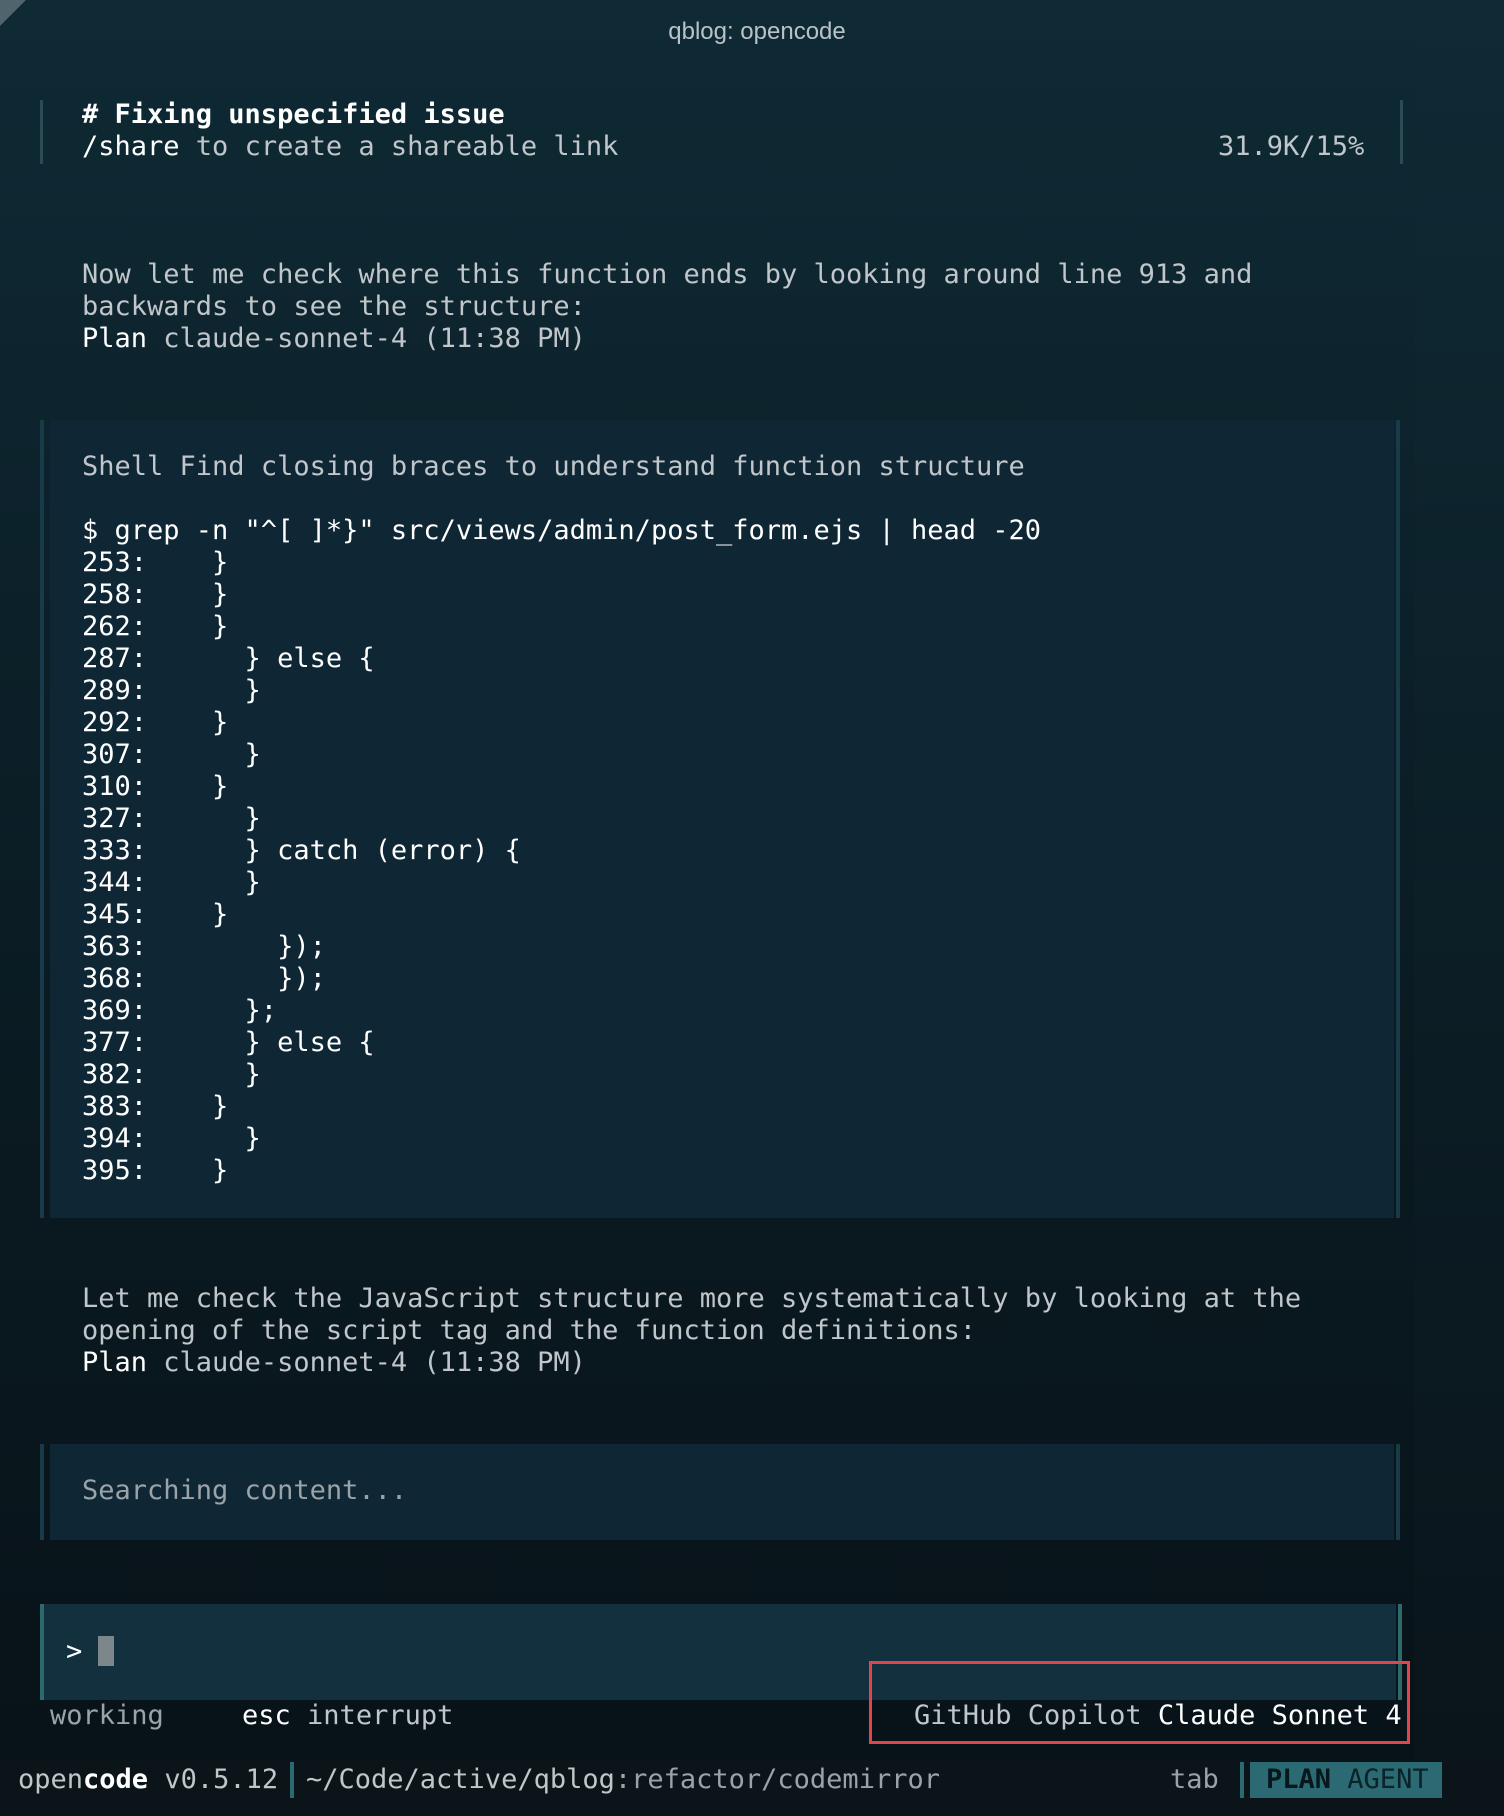 Image resolution: width=1504 pixels, height=1816 pixels. What do you see at coordinates (155, 1106) in the screenshot?
I see `output-line: 383: }` at bounding box center [155, 1106].